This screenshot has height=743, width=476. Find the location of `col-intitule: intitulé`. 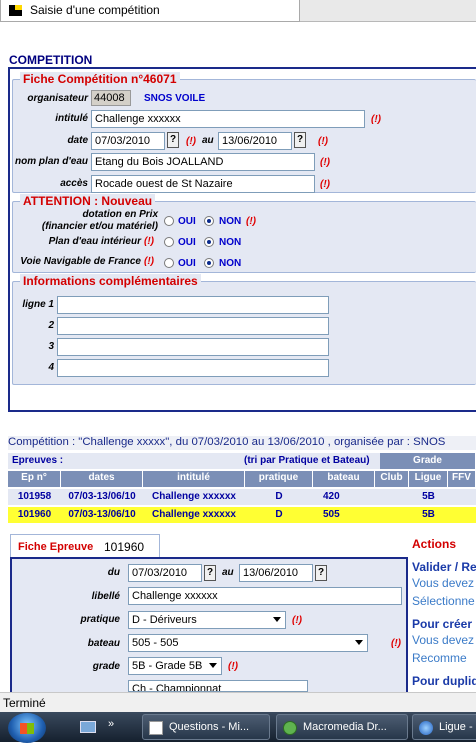

col-intitule: intitulé is located at coordinates (194, 479).